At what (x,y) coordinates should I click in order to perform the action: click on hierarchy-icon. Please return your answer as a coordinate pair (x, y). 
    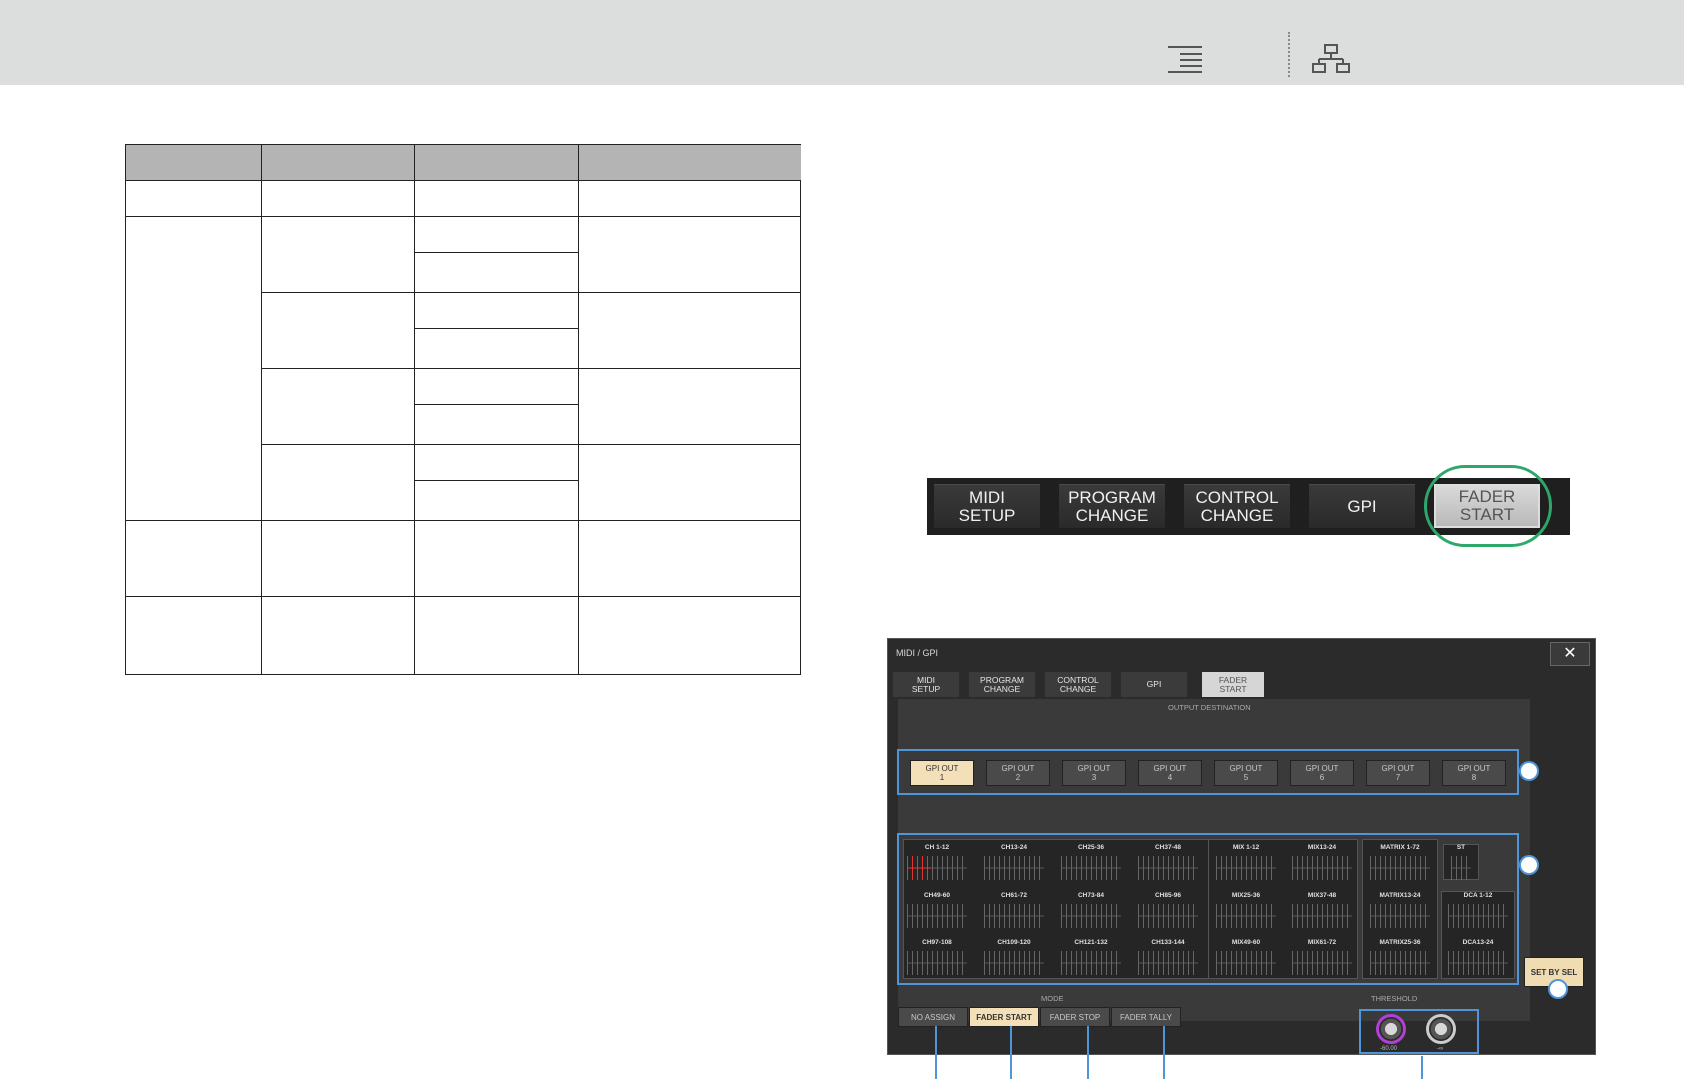
    Looking at the image, I should click on (1331, 59).